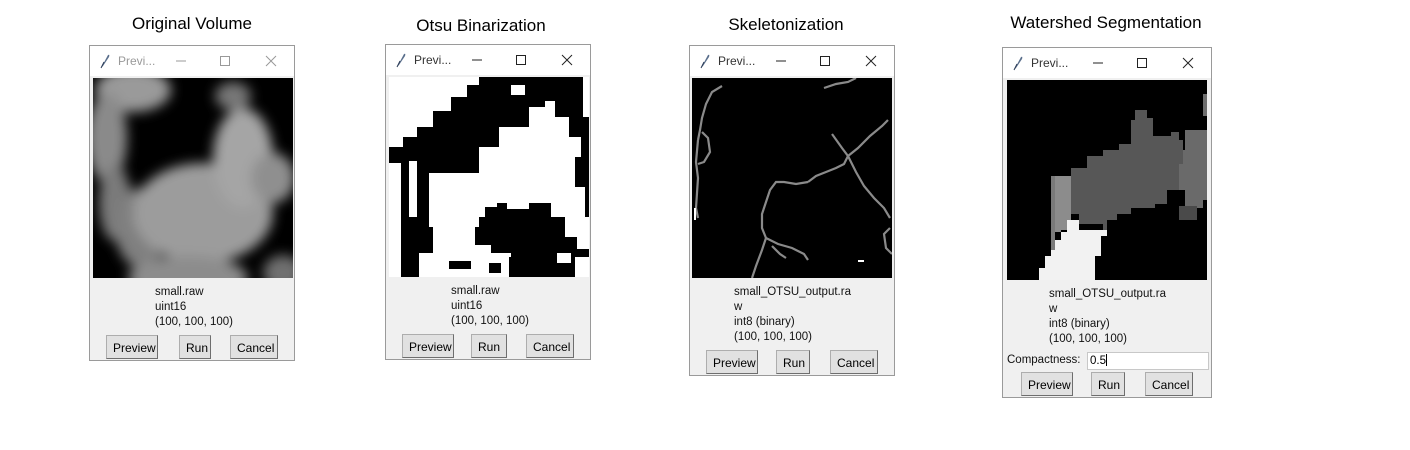 The height and width of the screenshot is (450, 1410). I want to click on panel-heading-skeleton: Skeletonization, so click(786, 24).